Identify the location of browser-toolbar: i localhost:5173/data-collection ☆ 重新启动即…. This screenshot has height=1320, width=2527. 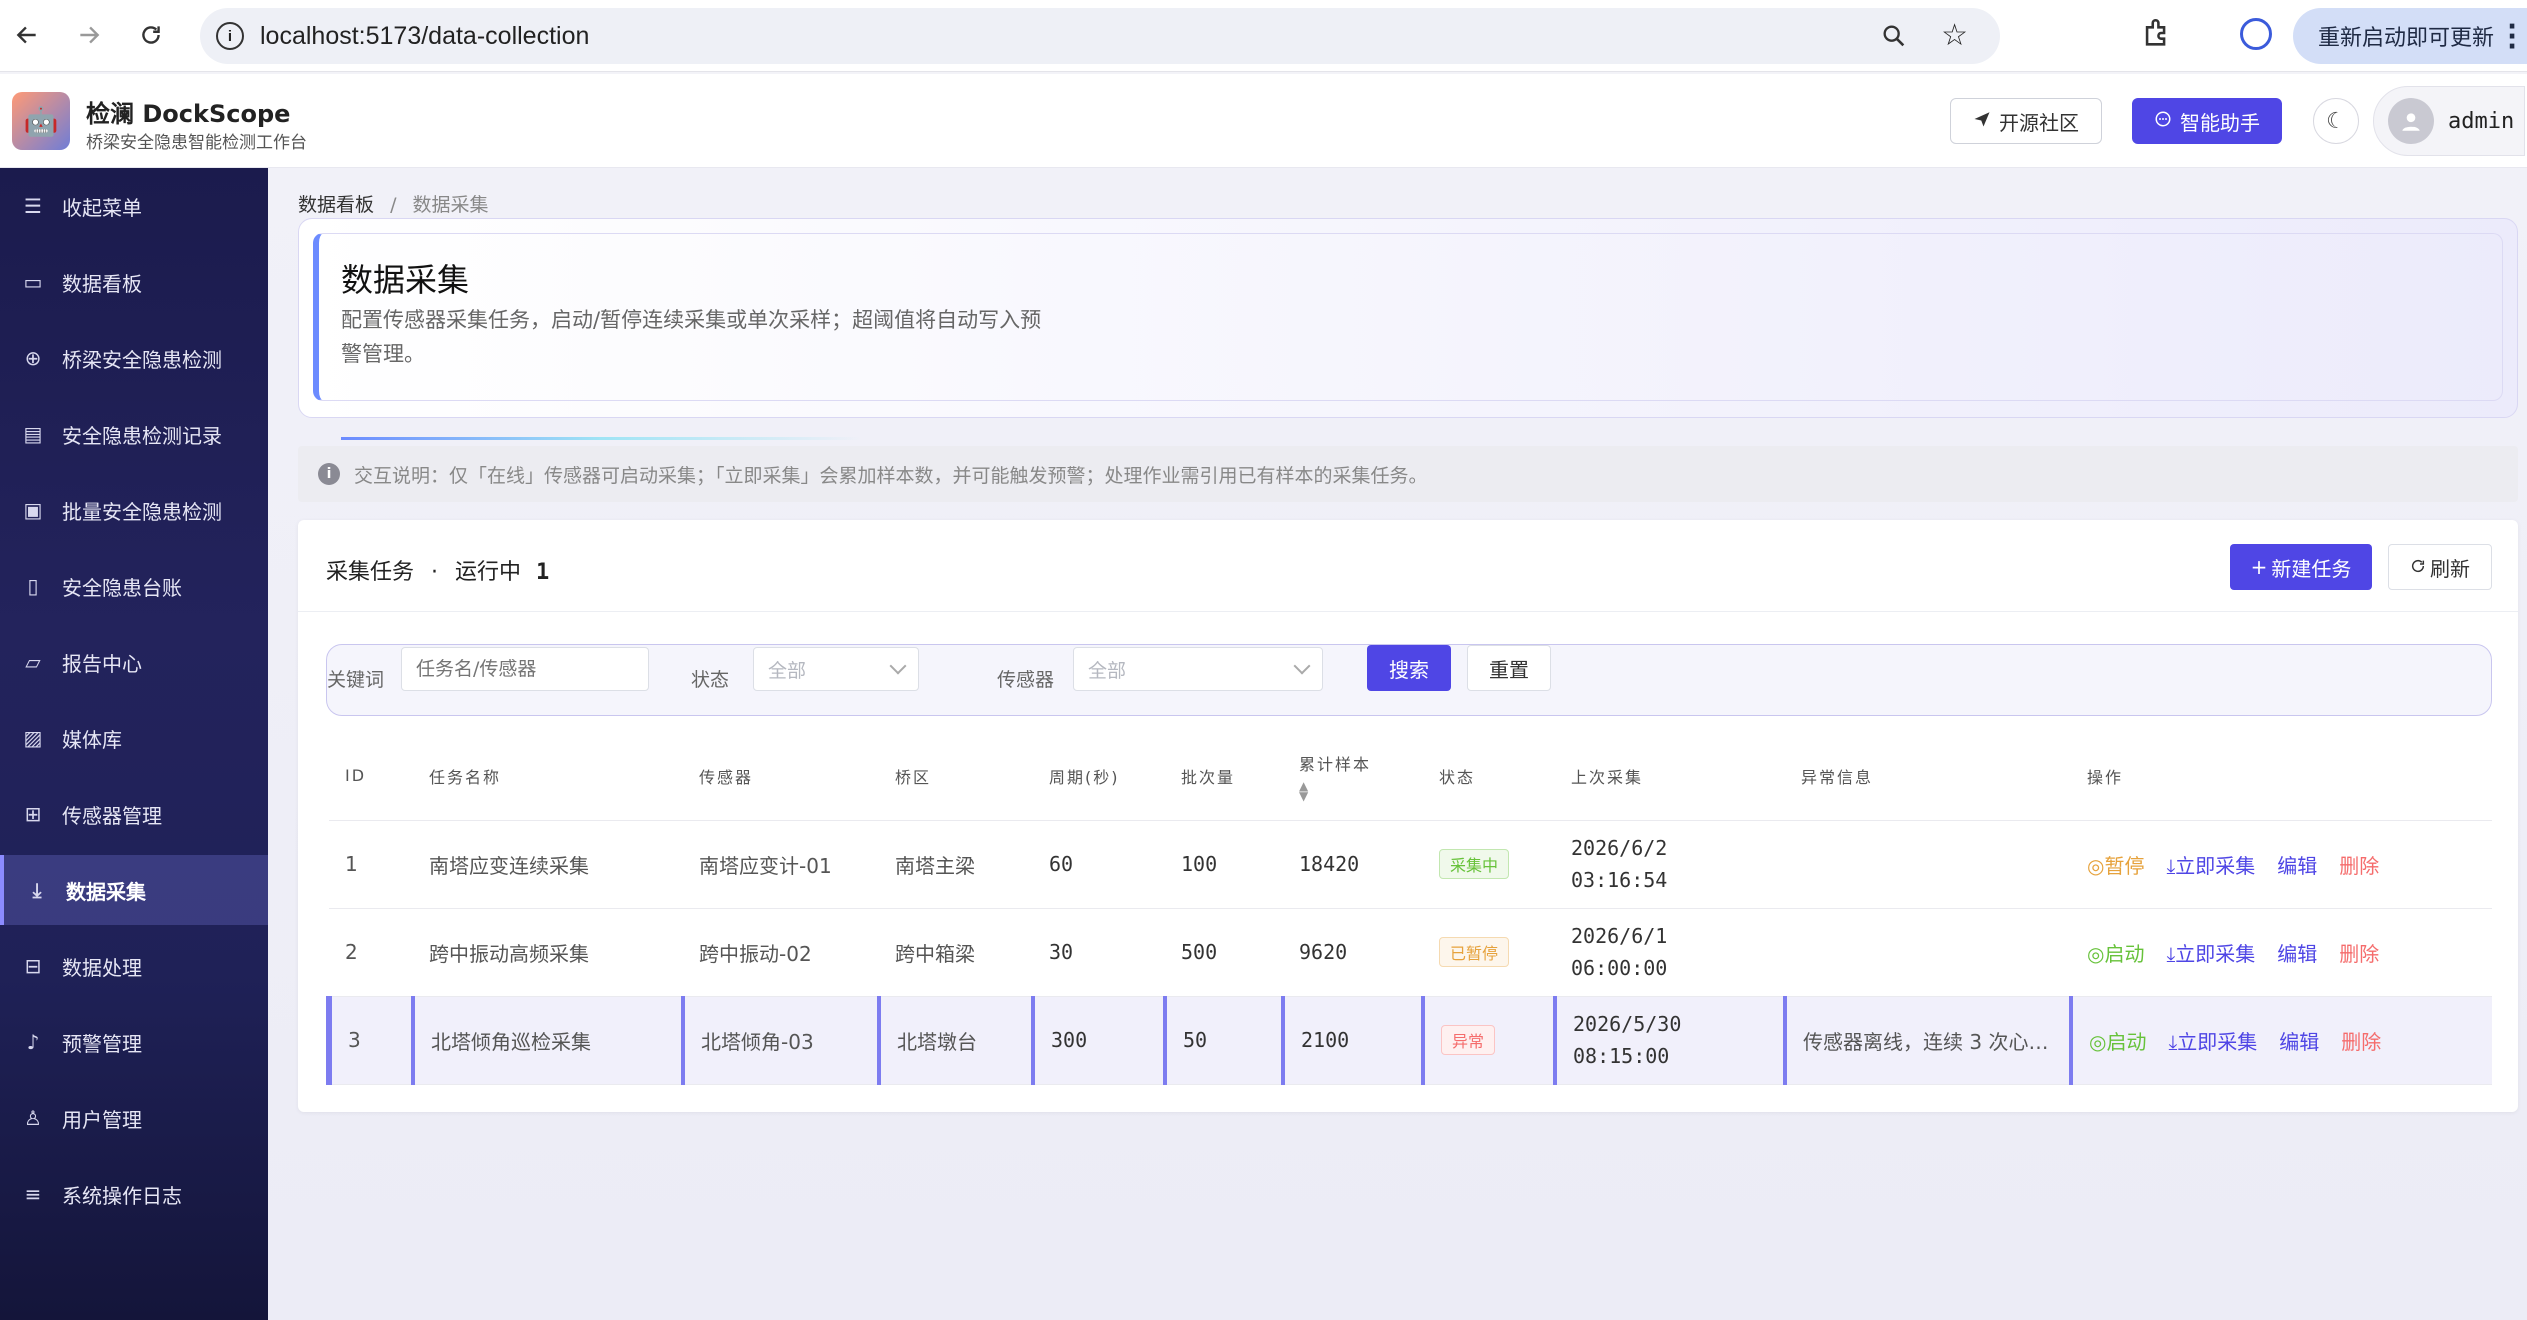
(1263, 36).